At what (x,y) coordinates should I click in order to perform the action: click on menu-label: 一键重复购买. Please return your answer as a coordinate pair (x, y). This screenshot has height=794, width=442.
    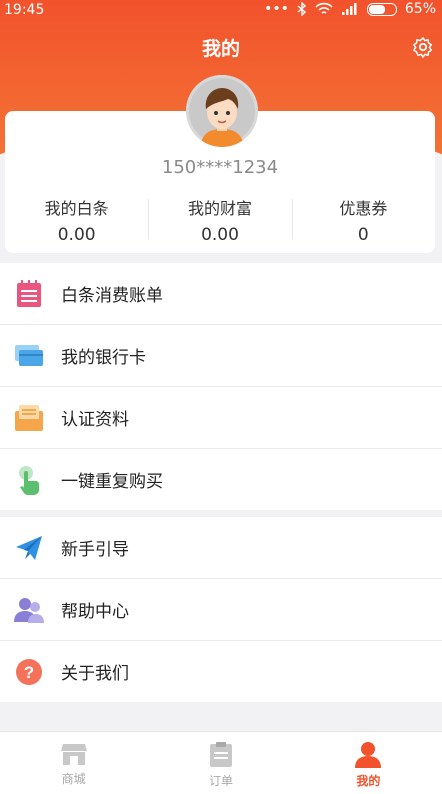
    Looking at the image, I should click on (112, 482).